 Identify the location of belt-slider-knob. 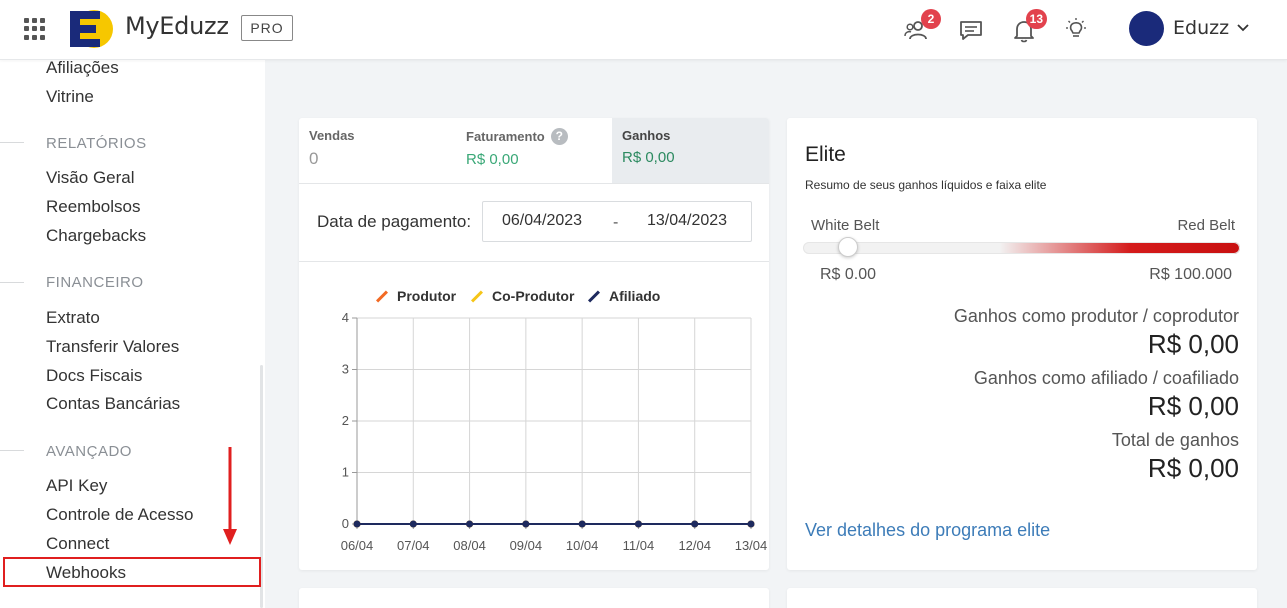
(848, 247).